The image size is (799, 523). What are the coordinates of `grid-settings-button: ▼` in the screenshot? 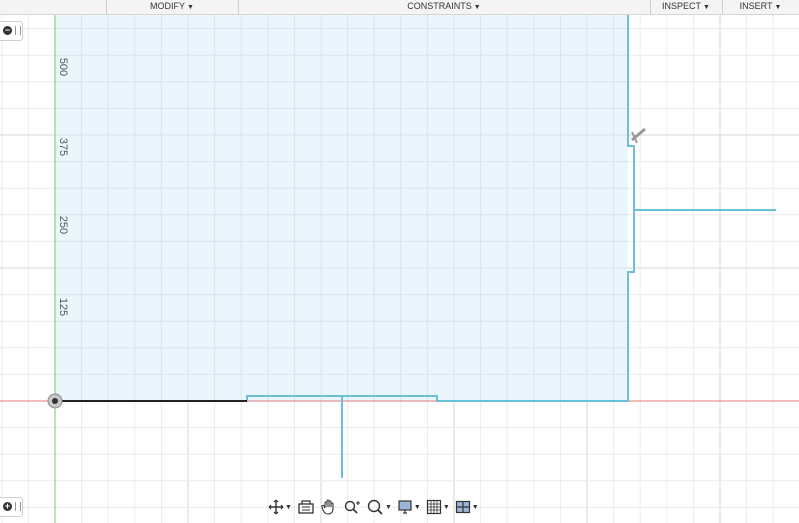 It's located at (438, 507).